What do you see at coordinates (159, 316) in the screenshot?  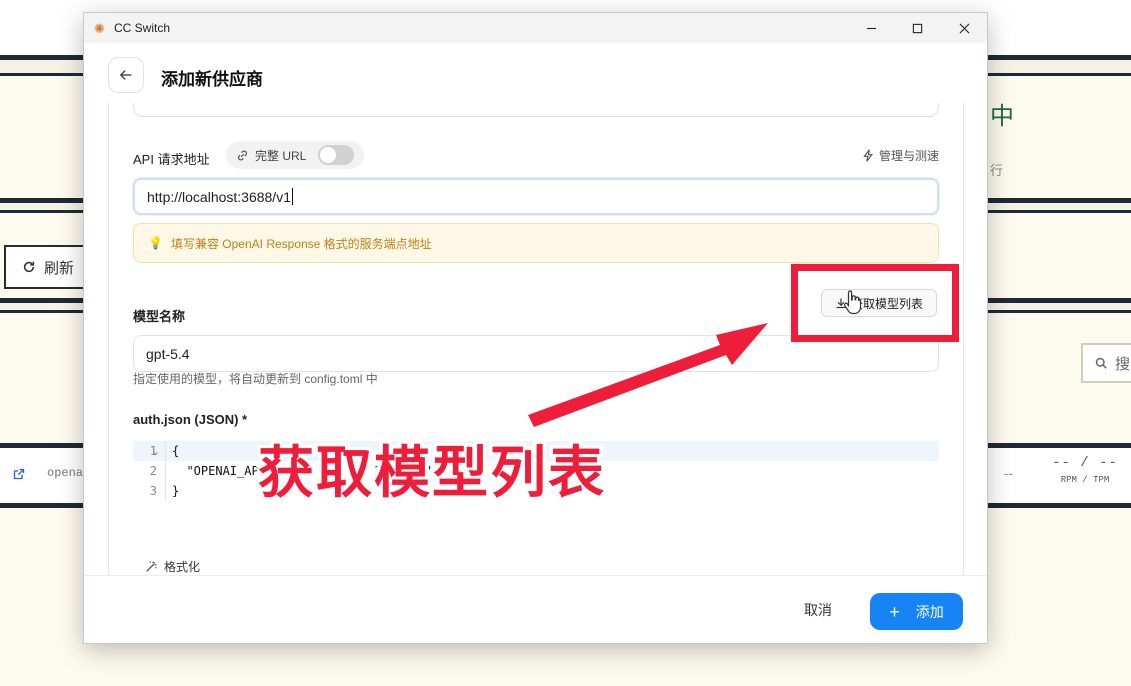 I see `model-label: 模型名称` at bounding box center [159, 316].